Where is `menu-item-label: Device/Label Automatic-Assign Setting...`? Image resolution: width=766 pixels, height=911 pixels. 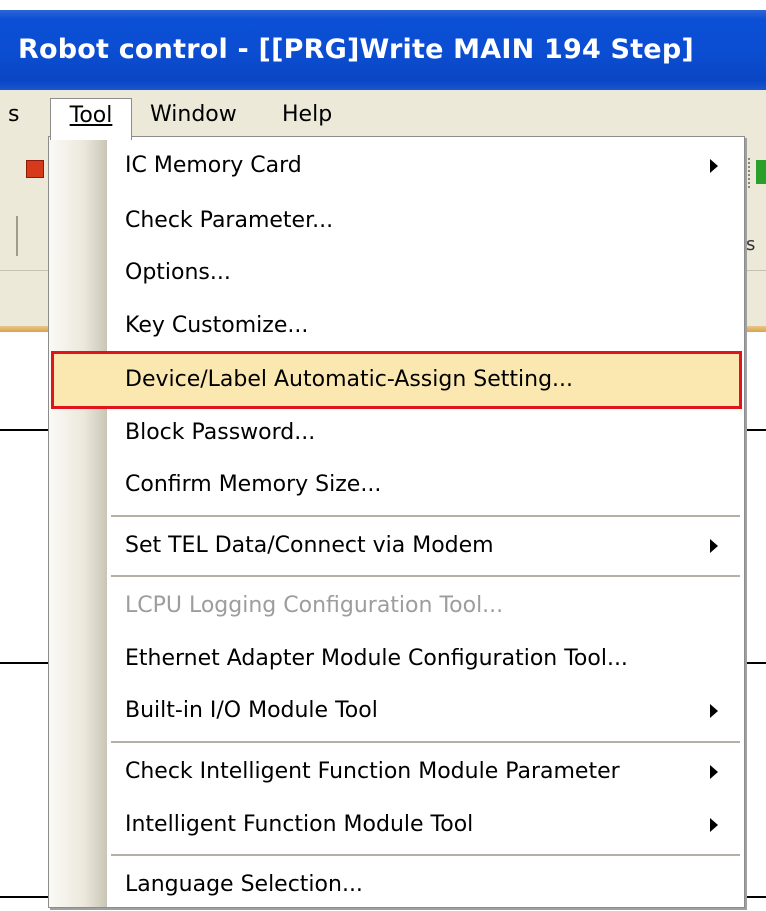 menu-item-label: Device/Label Automatic-Assign Setting... is located at coordinates (349, 379).